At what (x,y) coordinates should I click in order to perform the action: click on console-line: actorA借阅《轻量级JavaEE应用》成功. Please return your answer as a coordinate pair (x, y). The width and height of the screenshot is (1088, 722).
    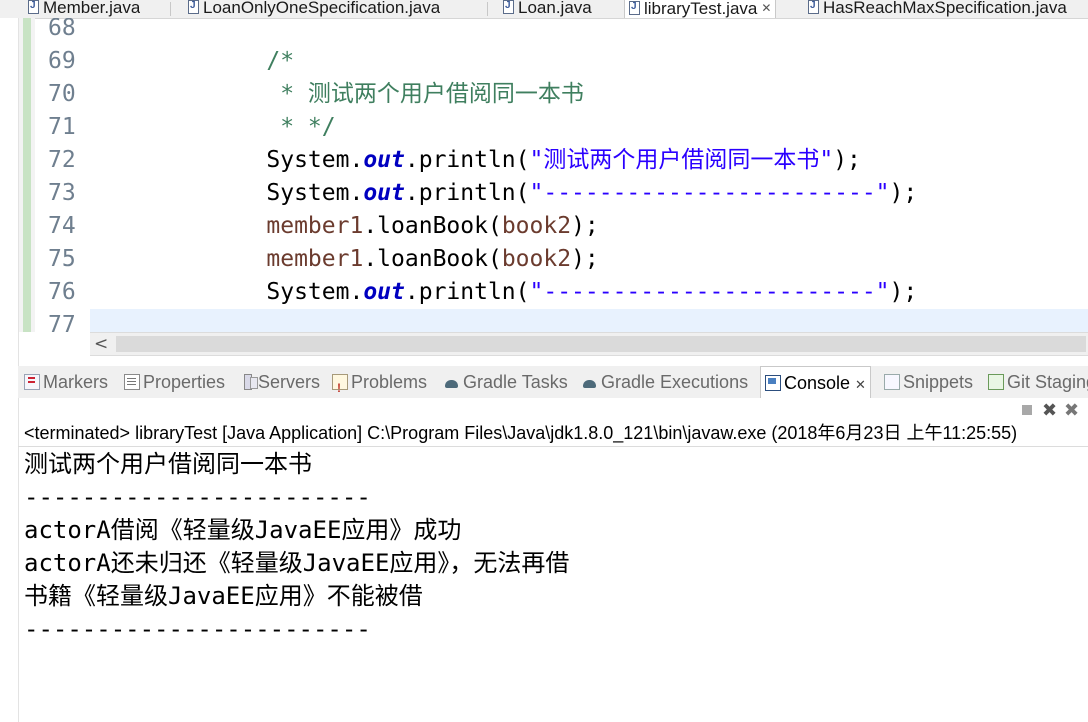
    Looking at the image, I should click on (243, 530).